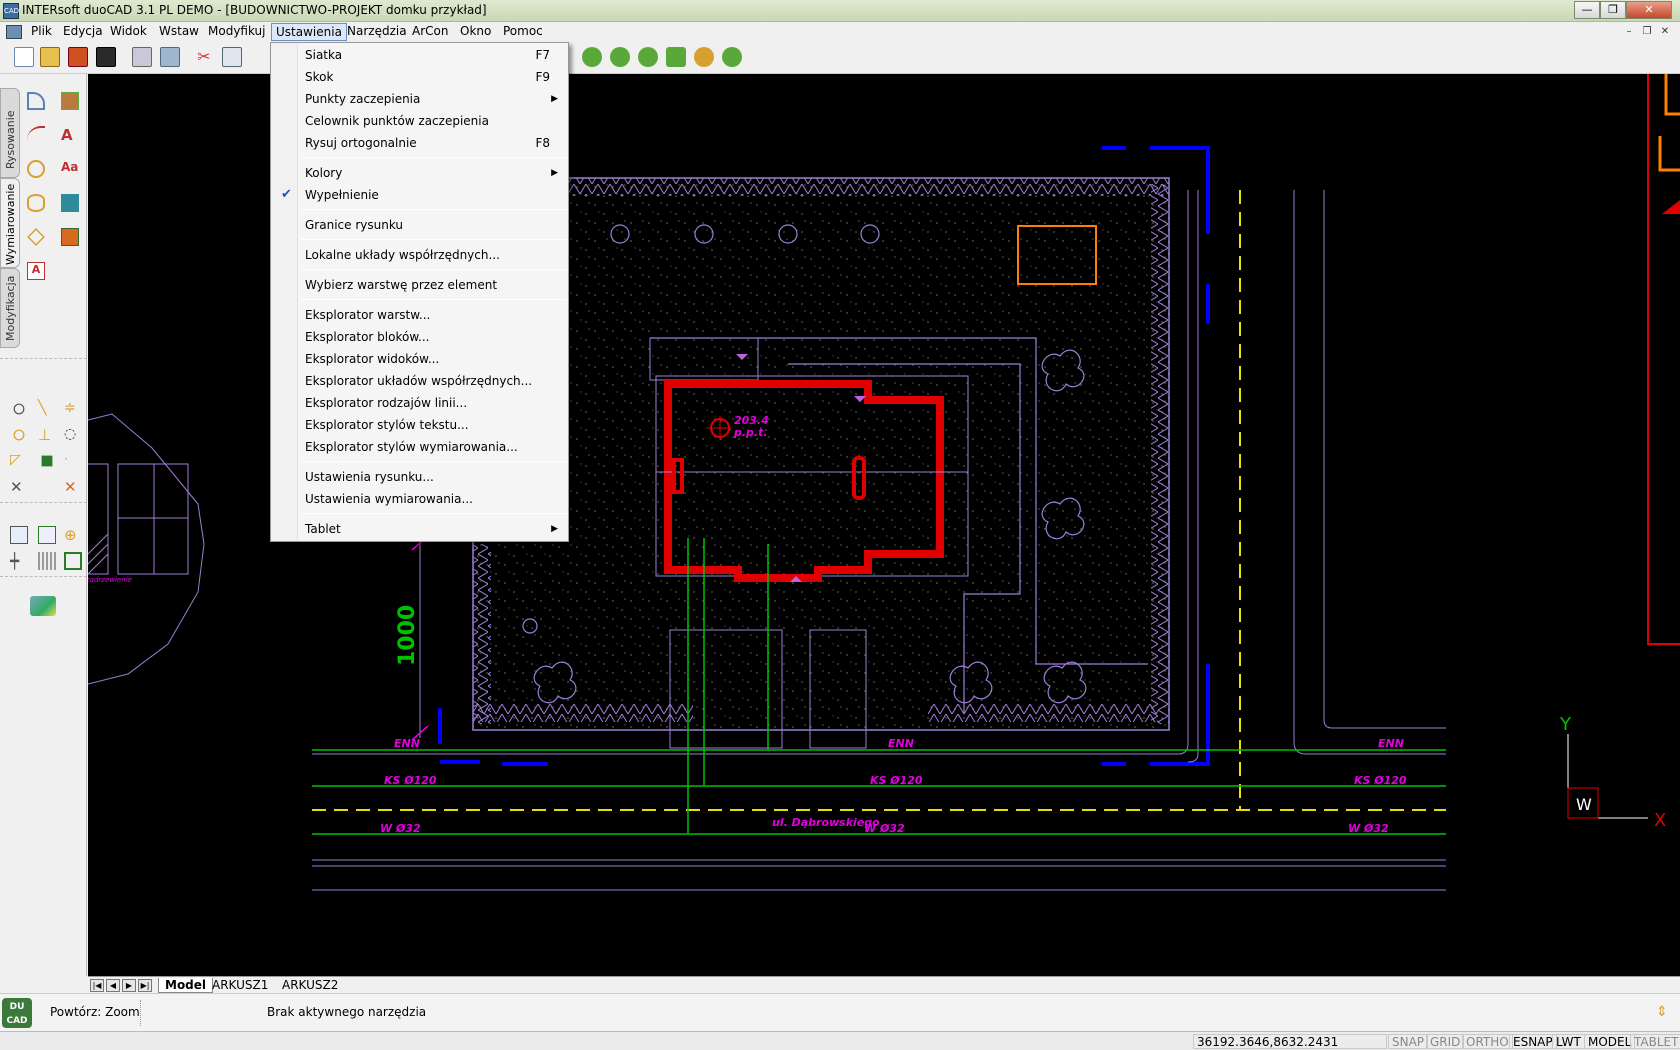 The width and height of the screenshot is (1680, 1050). I want to click on print-icon, so click(142, 57).